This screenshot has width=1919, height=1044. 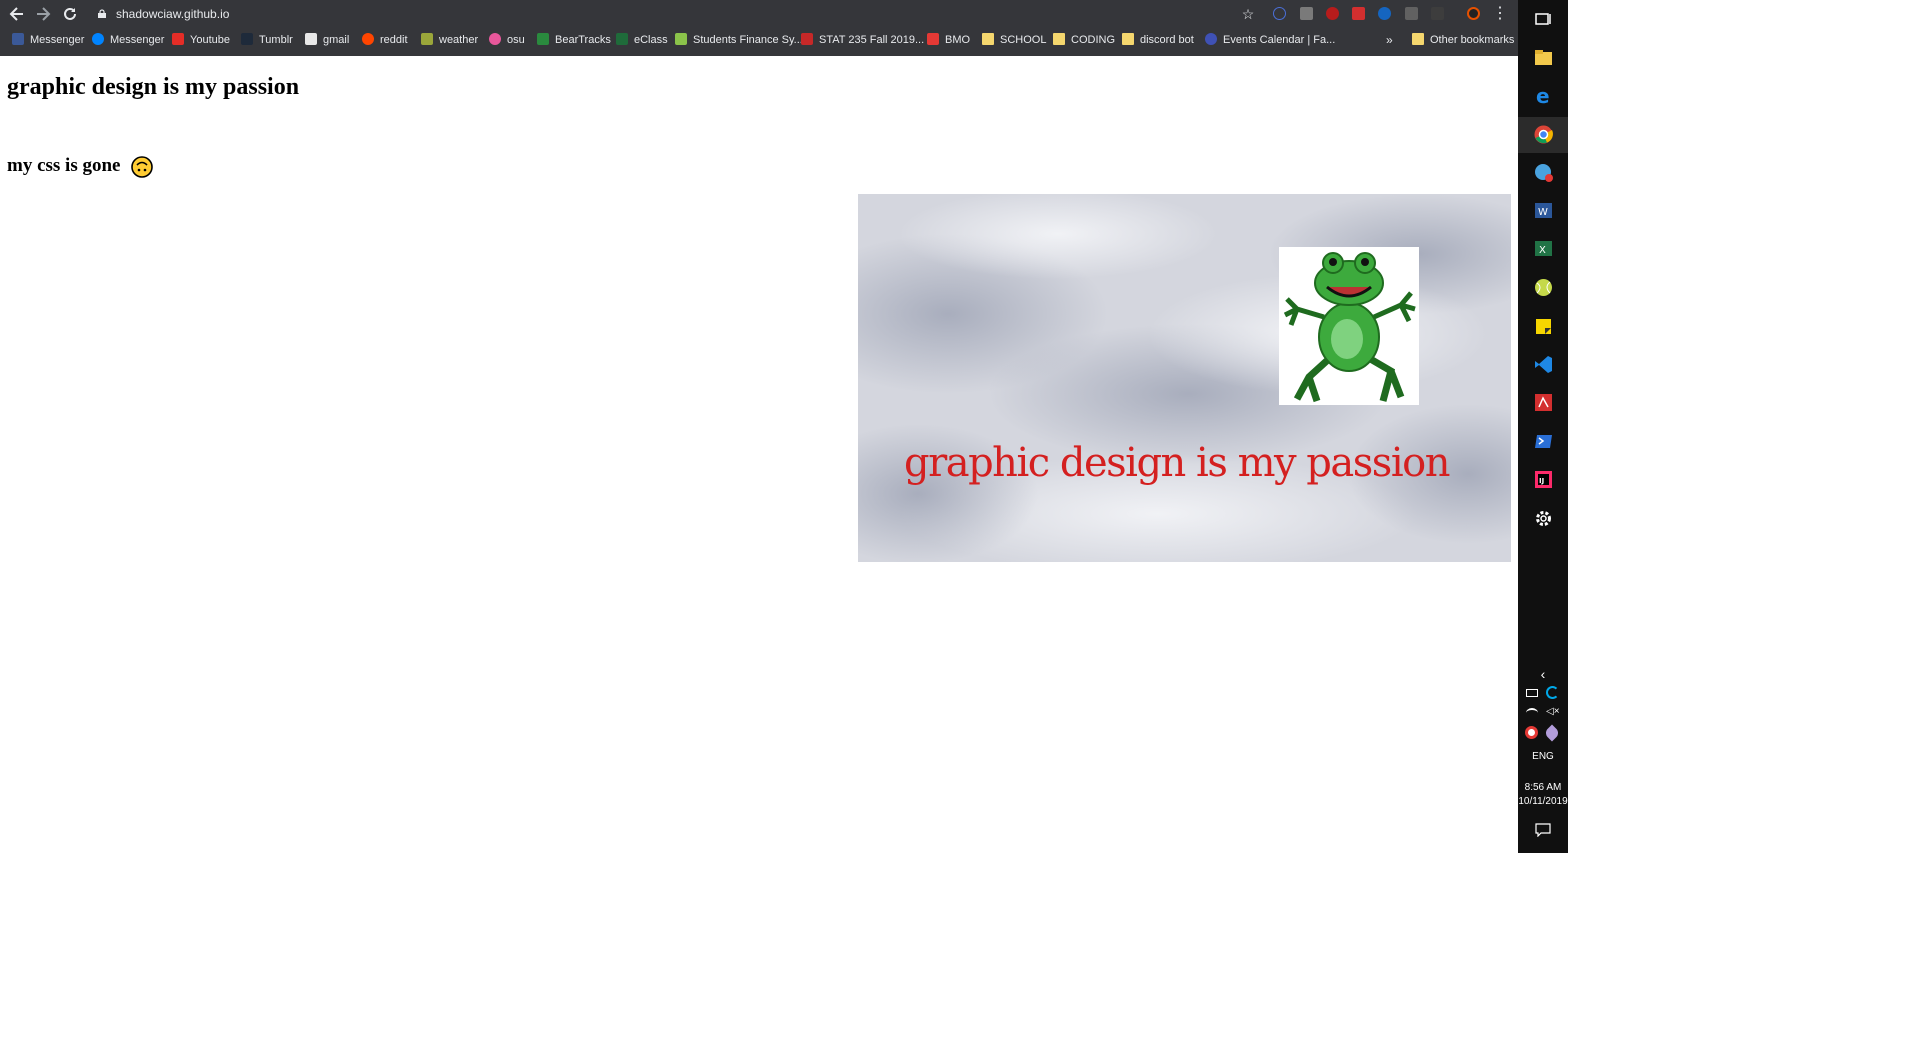 I want to click on feather-icon, so click(x=1552, y=733).